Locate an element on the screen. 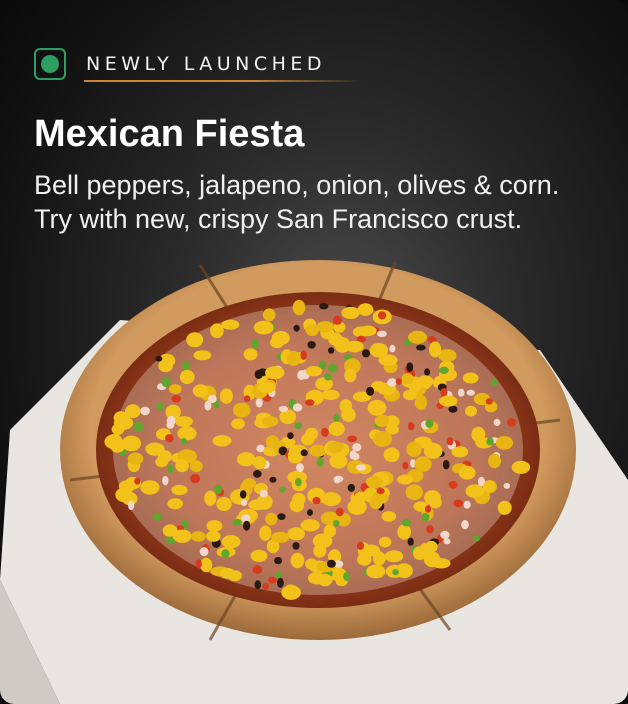  newly-launched-badge: NEWLY LAUNCHED is located at coordinates (180, 64).